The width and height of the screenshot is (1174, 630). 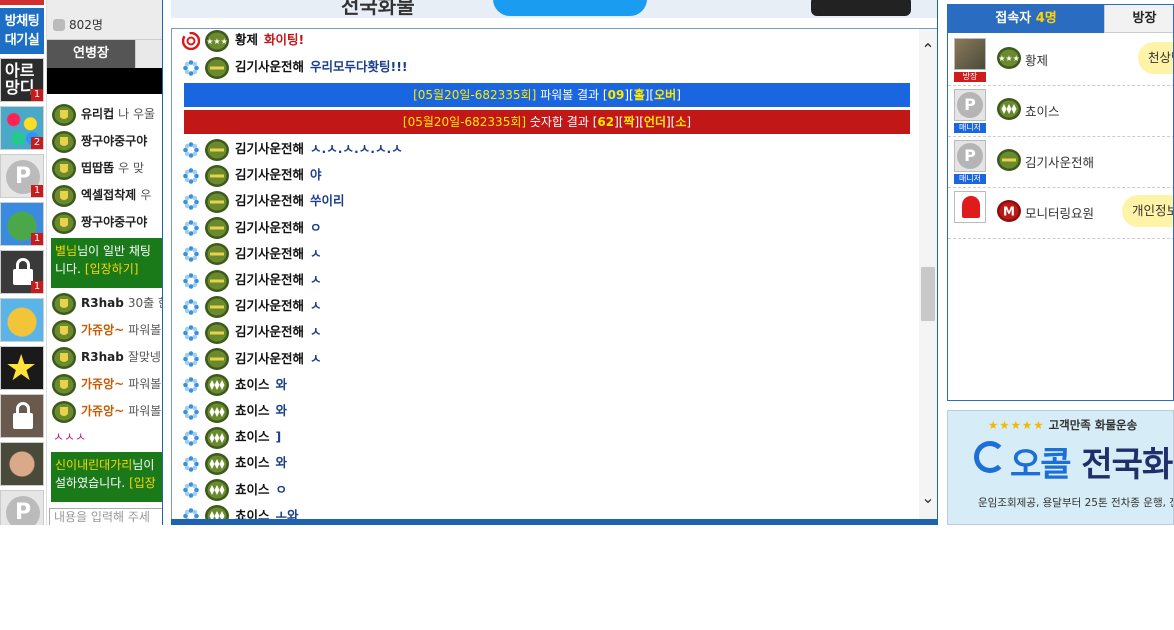 What do you see at coordinates (22, 176) in the screenshot?
I see `room-thumb-p: P1` at bounding box center [22, 176].